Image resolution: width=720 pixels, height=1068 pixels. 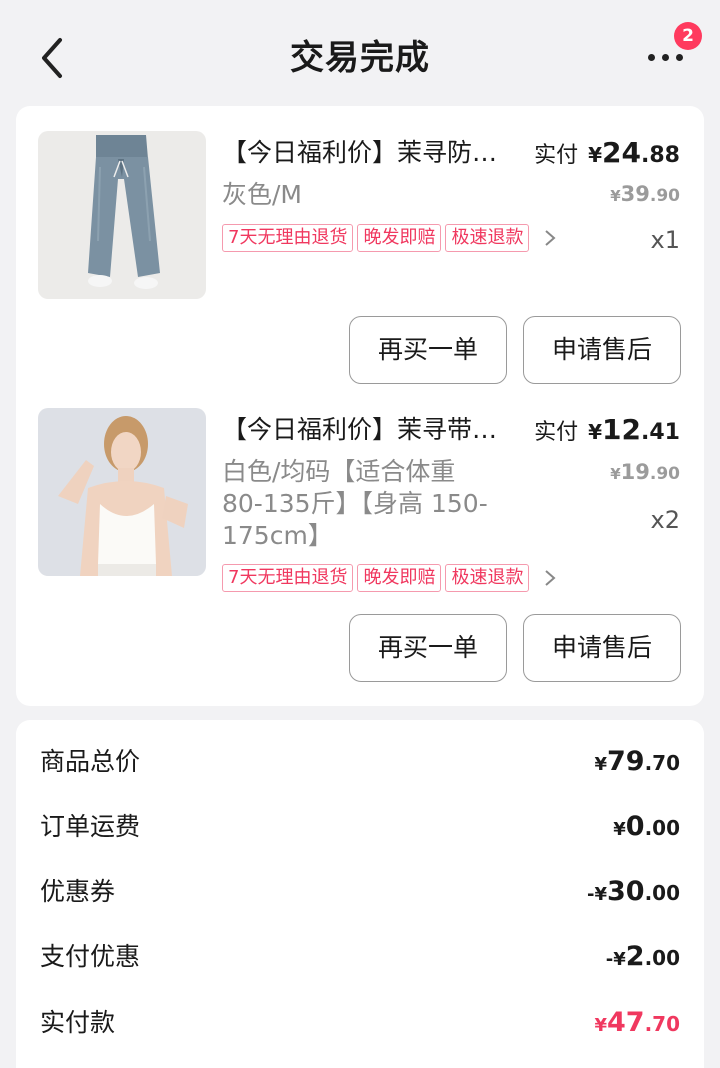 I want to click on summary-row-coupon: 优惠券 -¥30.00, so click(x=360, y=892).